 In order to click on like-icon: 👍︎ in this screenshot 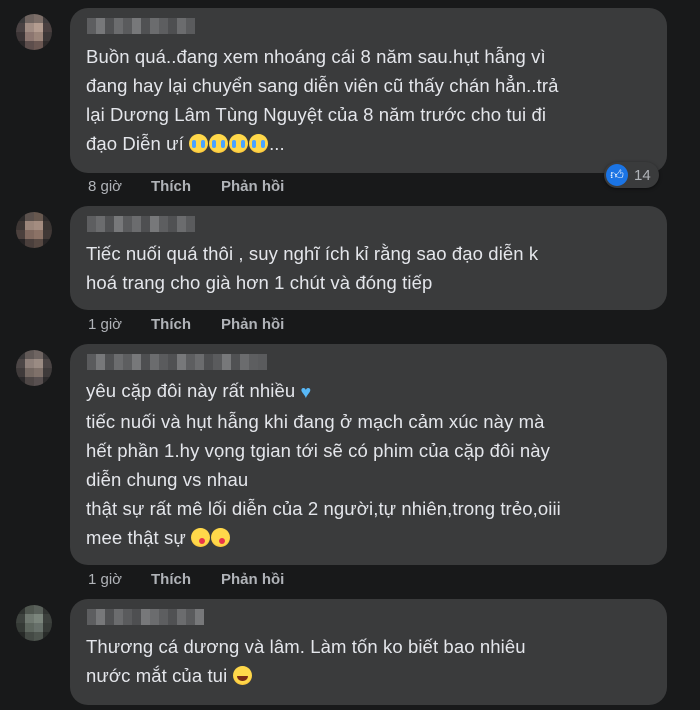, I will do `click(617, 175)`.